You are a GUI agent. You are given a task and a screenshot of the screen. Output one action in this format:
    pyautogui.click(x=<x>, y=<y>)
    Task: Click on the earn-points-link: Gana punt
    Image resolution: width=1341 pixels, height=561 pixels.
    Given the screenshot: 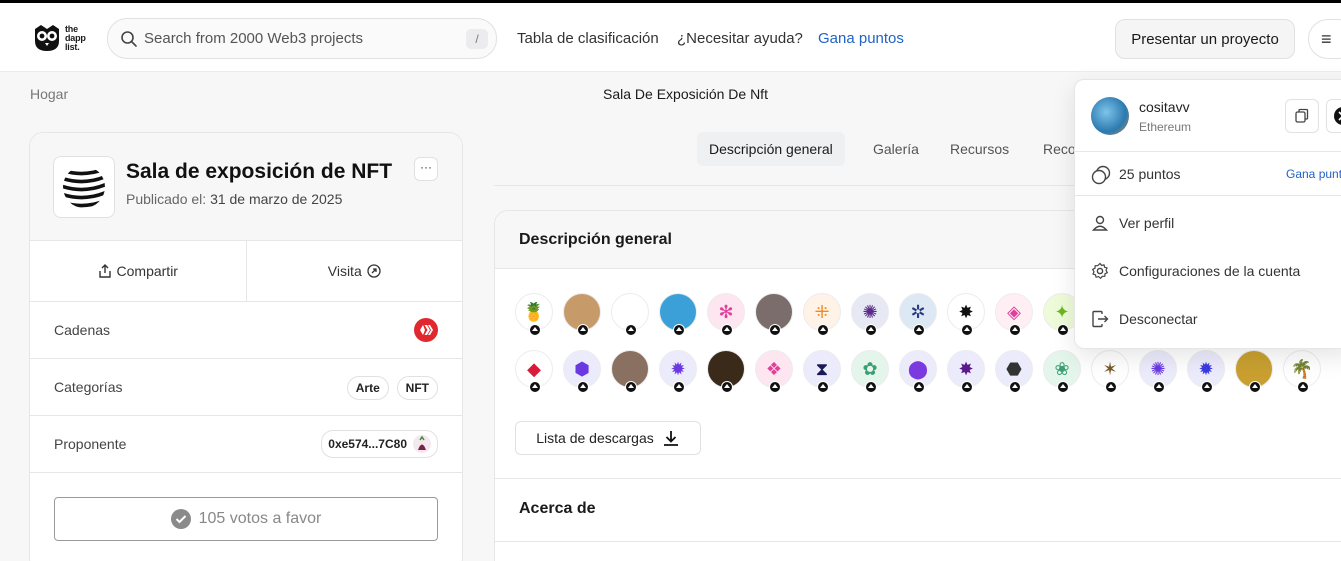 What is the action you would take?
    pyautogui.click(x=1313, y=174)
    